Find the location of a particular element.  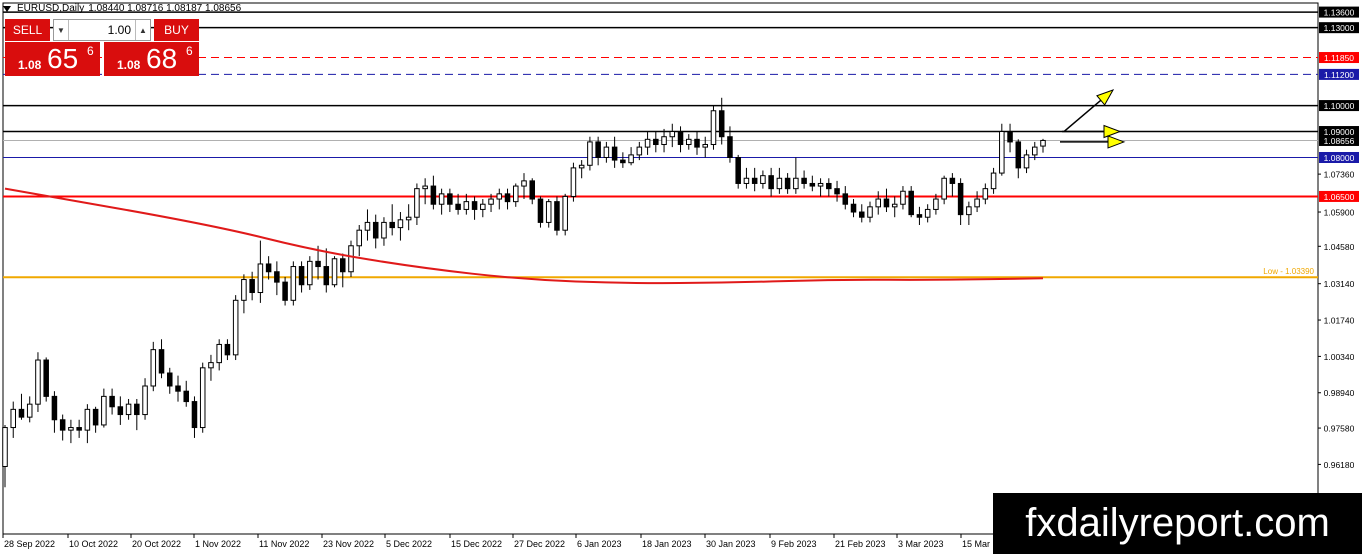

sell-button: SELL is located at coordinates (27, 30).